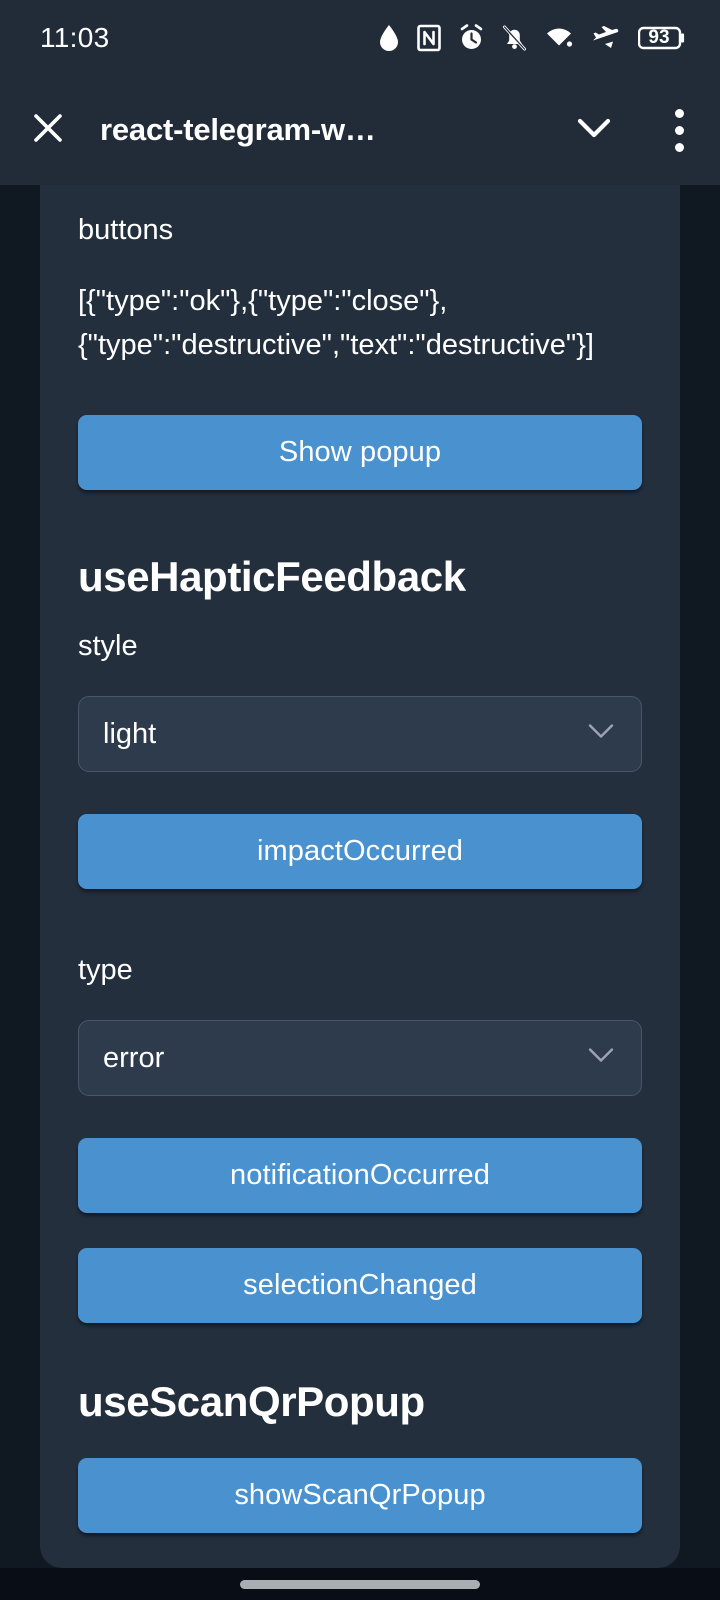  I want to click on impact-occurred-button: impactOccurred, so click(360, 852).